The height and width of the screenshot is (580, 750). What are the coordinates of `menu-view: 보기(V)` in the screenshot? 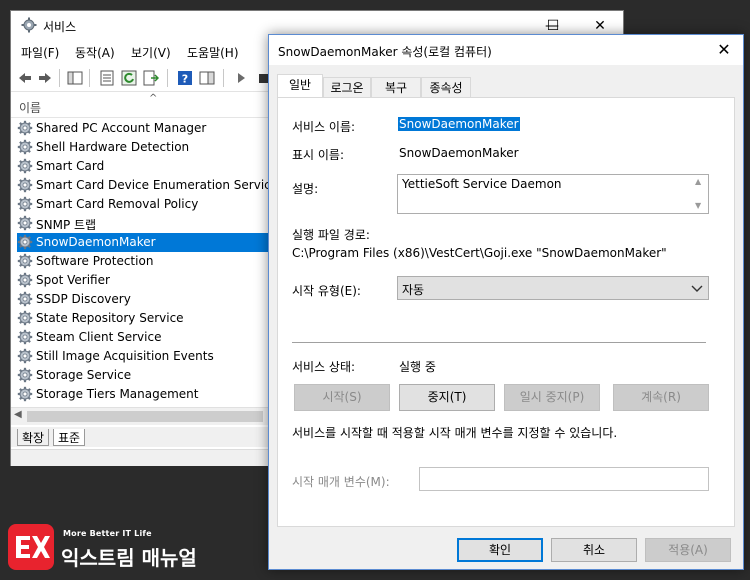 It's located at (151, 52).